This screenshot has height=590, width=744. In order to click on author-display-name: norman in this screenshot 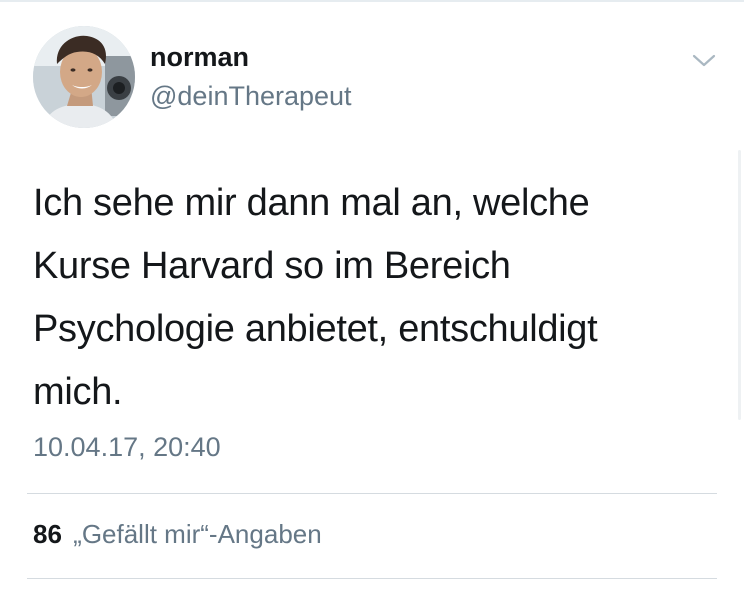, I will do `click(199, 57)`.